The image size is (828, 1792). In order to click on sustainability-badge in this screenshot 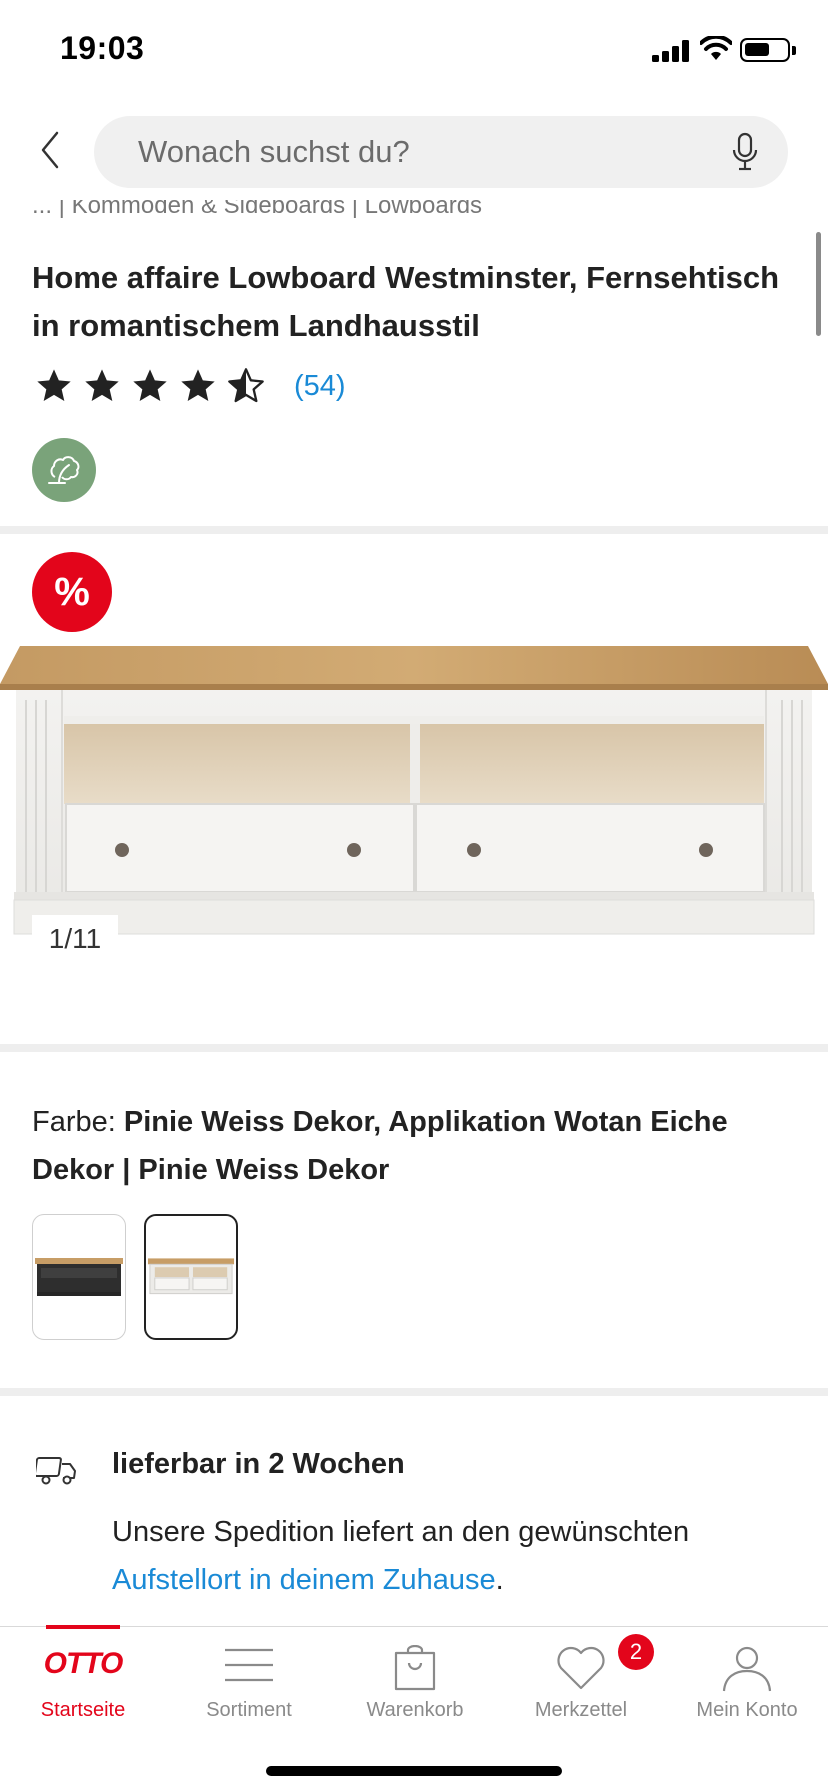, I will do `click(64, 470)`.